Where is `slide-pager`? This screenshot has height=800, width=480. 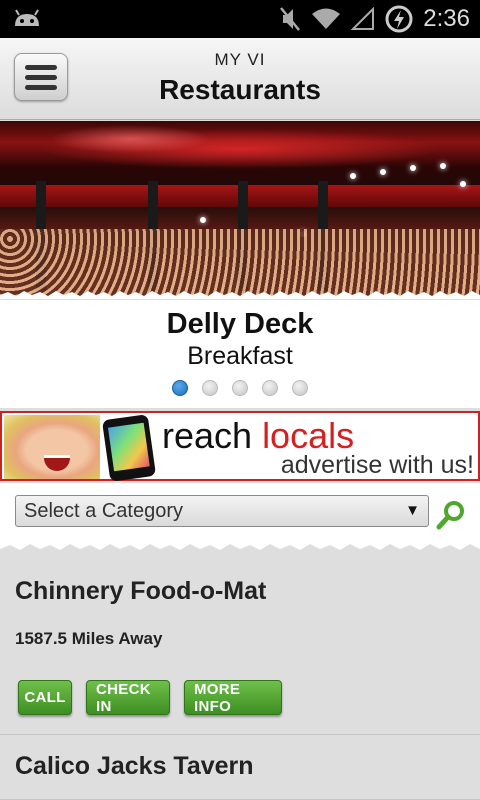
slide-pager is located at coordinates (240, 388).